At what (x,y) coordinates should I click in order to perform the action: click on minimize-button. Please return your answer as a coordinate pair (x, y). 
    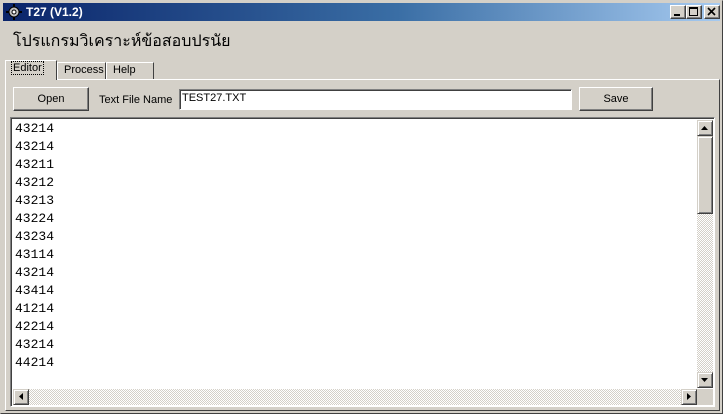
    Looking at the image, I should click on (678, 12).